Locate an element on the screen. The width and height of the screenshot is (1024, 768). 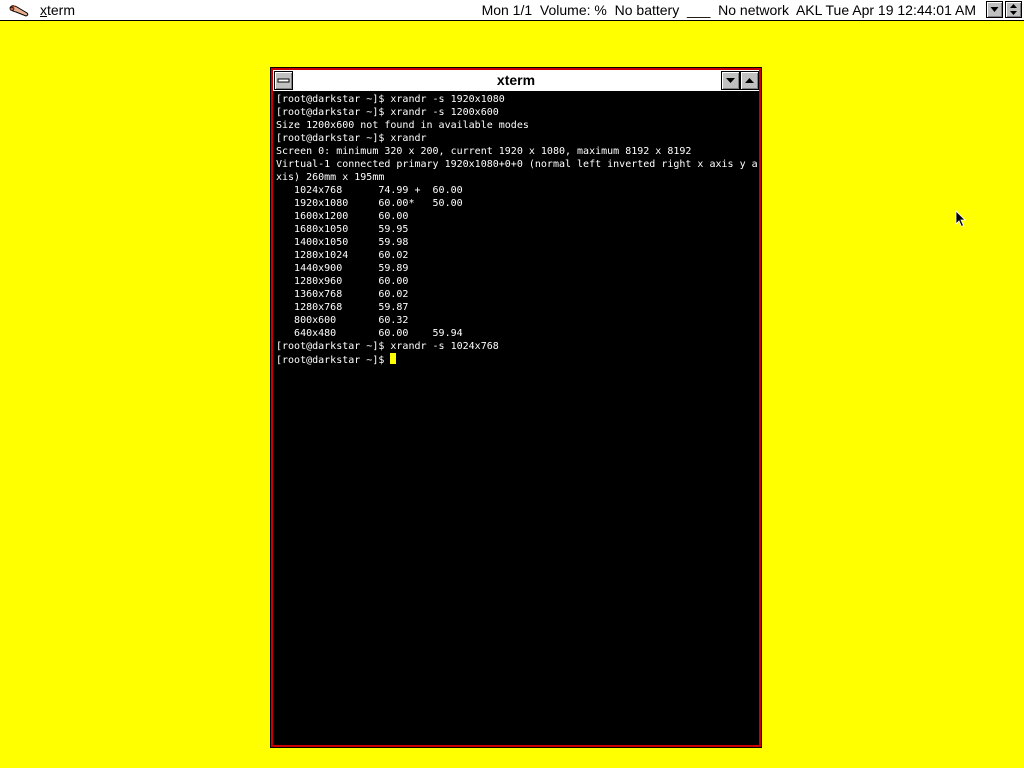
terminal-line: 1680x1050 59.95 is located at coordinates (351, 229).